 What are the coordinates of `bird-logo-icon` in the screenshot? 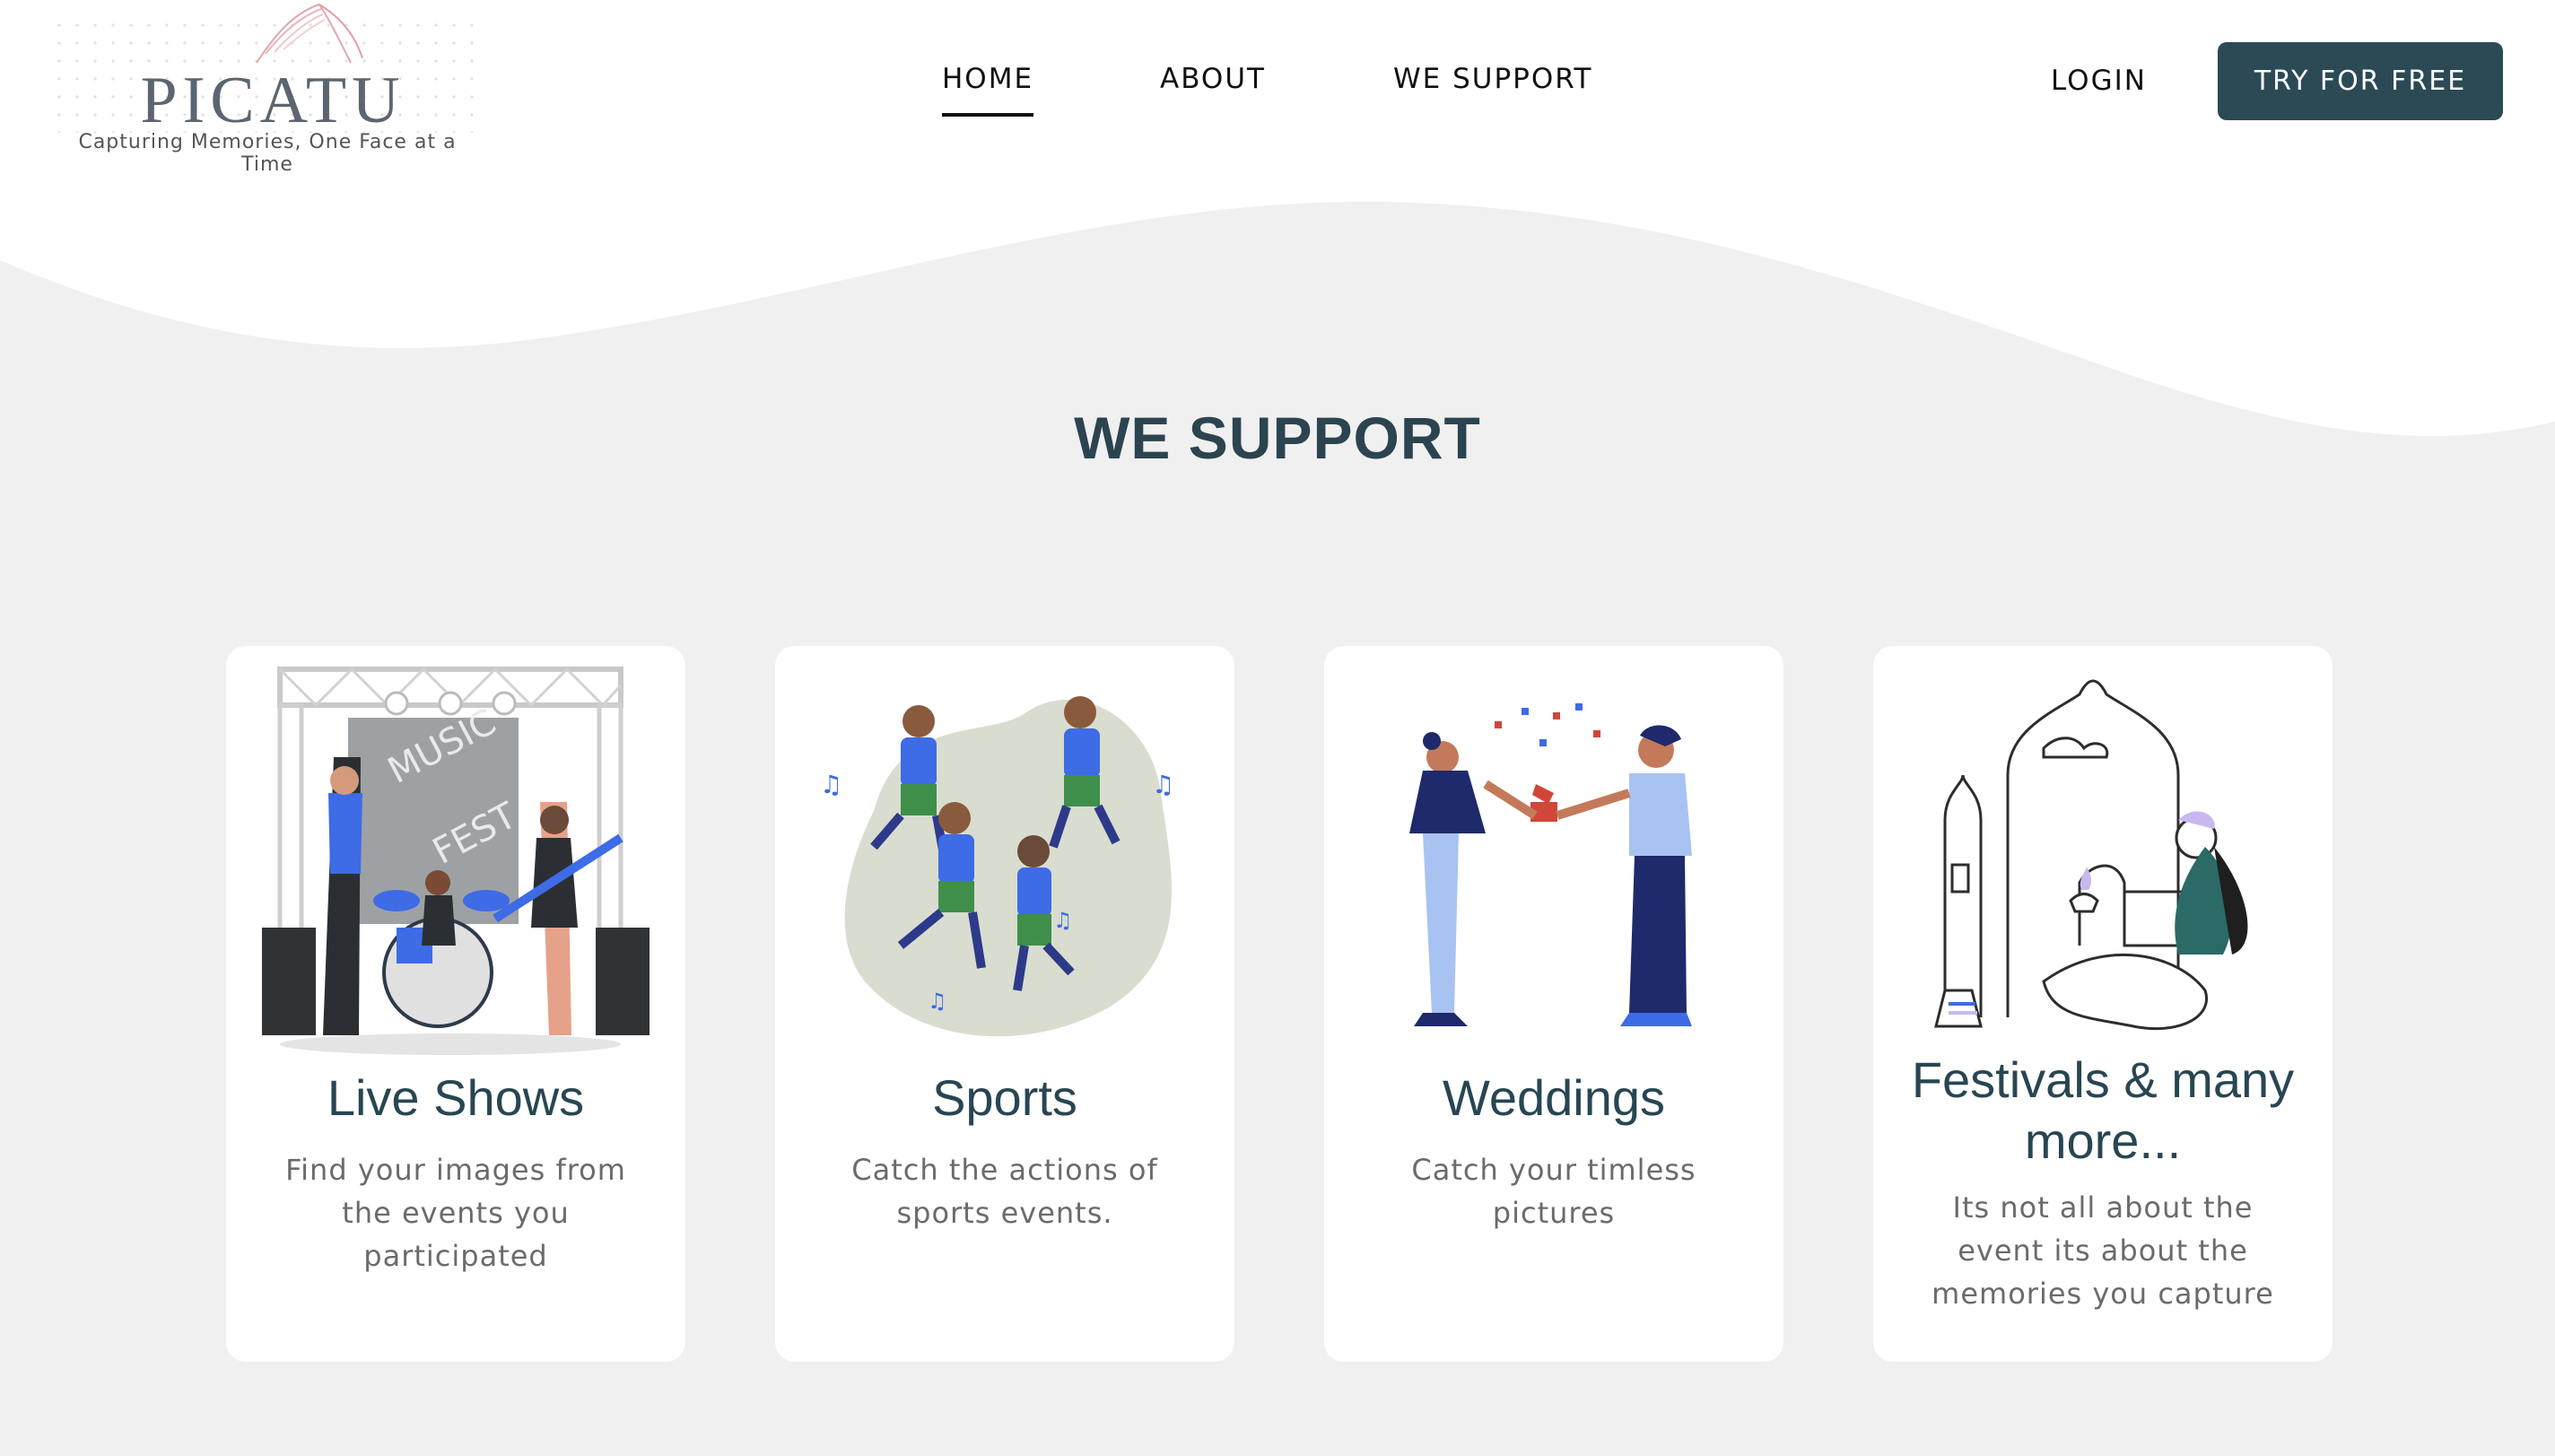 It's located at (309, 33).